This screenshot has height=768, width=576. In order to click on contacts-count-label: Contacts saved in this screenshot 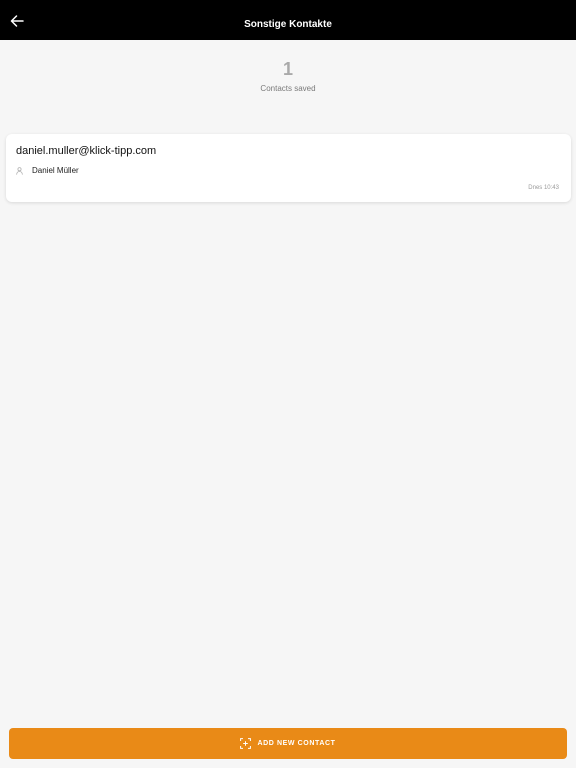, I will do `click(288, 88)`.